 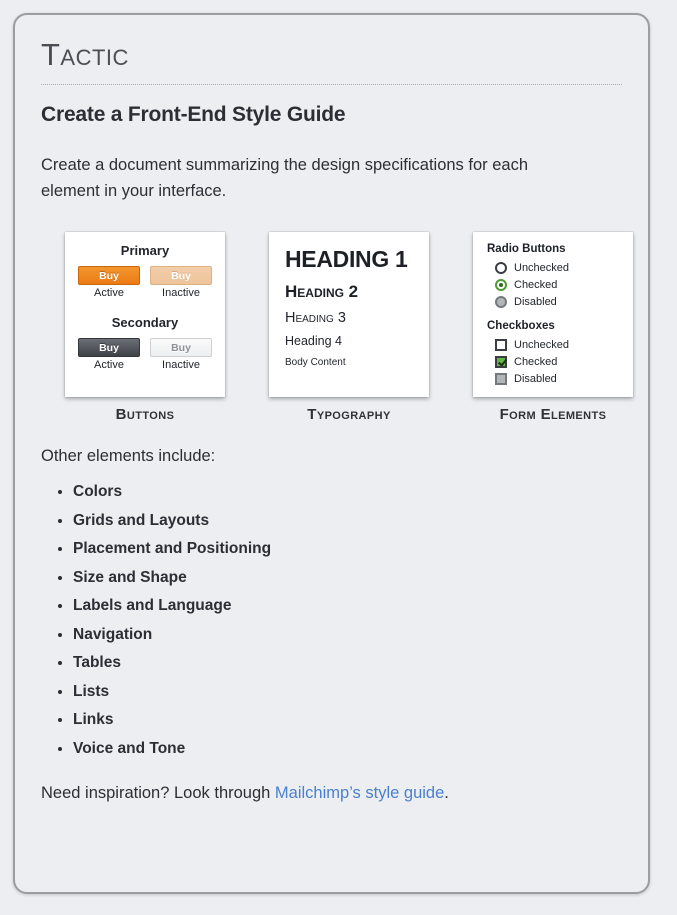 What do you see at coordinates (145, 415) in the screenshot?
I see `buttons-card-caption: Buttons` at bounding box center [145, 415].